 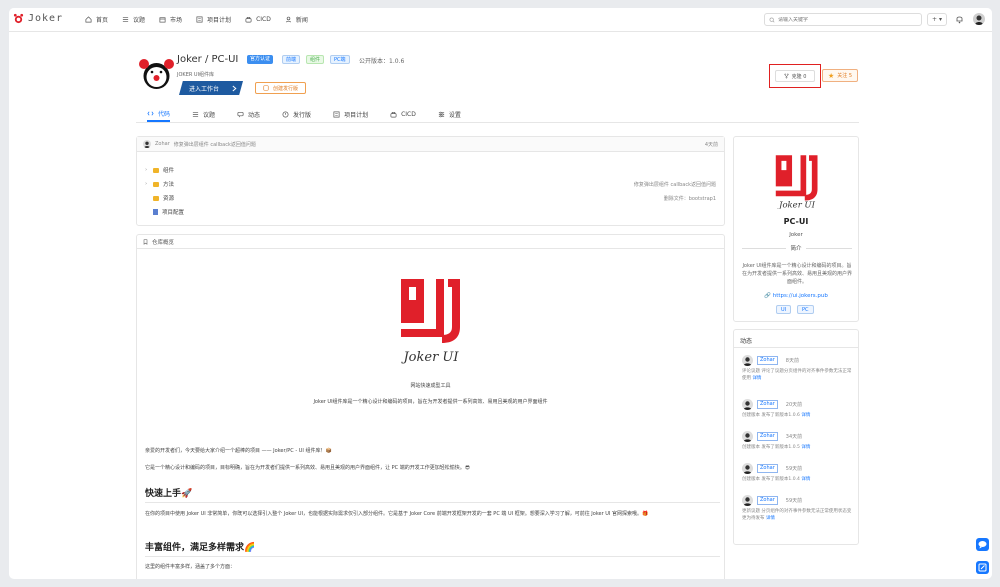 What do you see at coordinates (350, 114) in the screenshot?
I see `tab-plan: 项目计划` at bounding box center [350, 114].